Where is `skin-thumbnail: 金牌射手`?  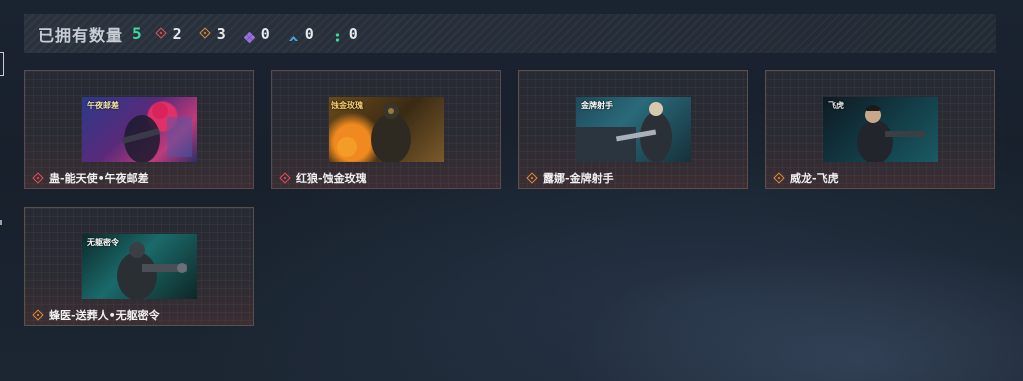
skin-thumbnail: 金牌射手 is located at coordinates (633, 129).